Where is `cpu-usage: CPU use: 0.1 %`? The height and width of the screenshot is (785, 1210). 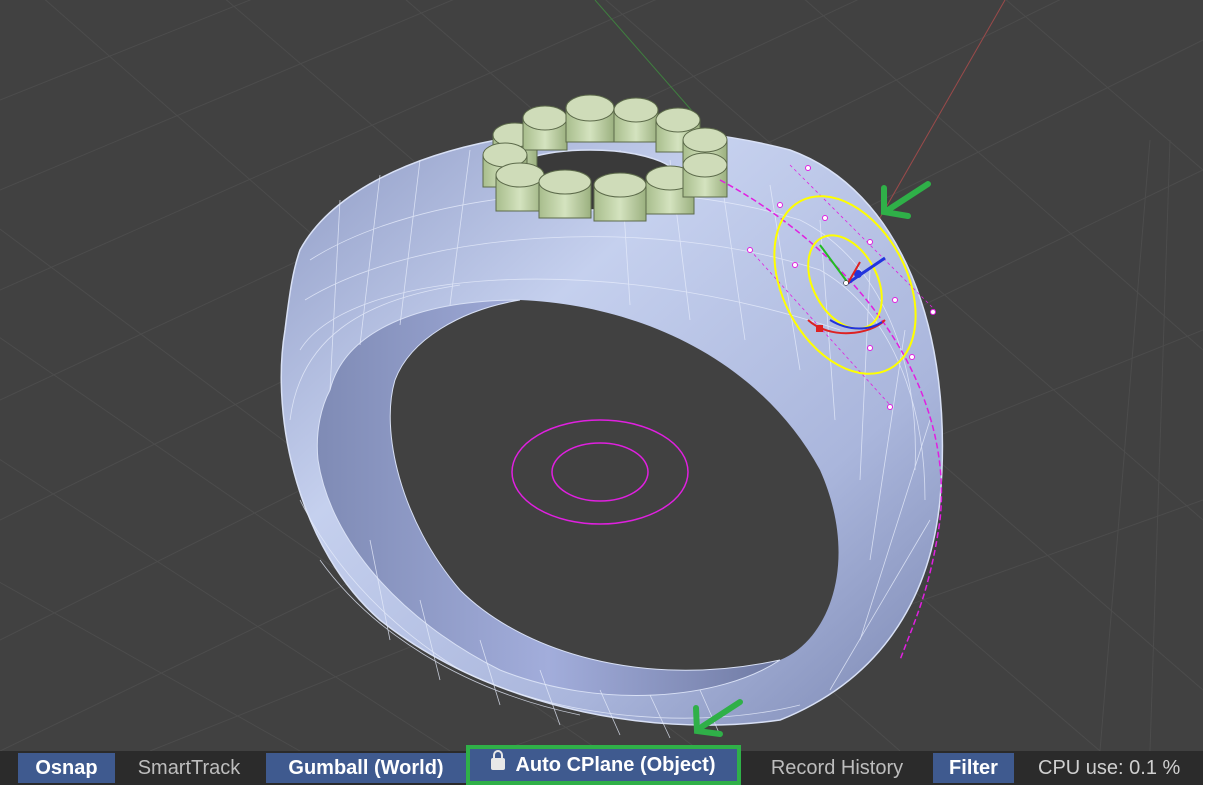
cpu-usage: CPU use: 0.1 % is located at coordinates (1118, 768).